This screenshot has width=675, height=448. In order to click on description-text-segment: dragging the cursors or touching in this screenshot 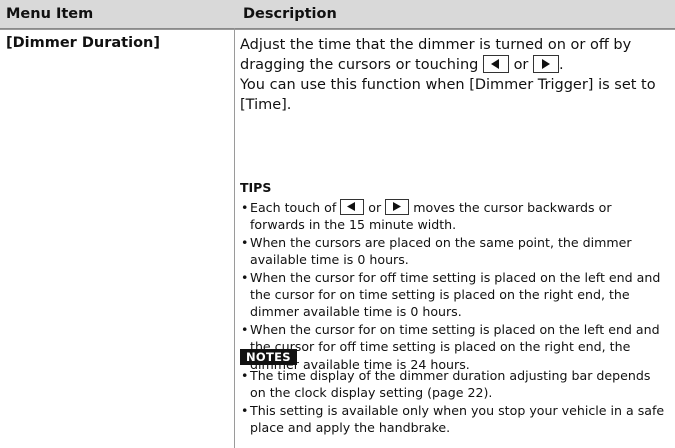, I will do `click(359, 65)`.